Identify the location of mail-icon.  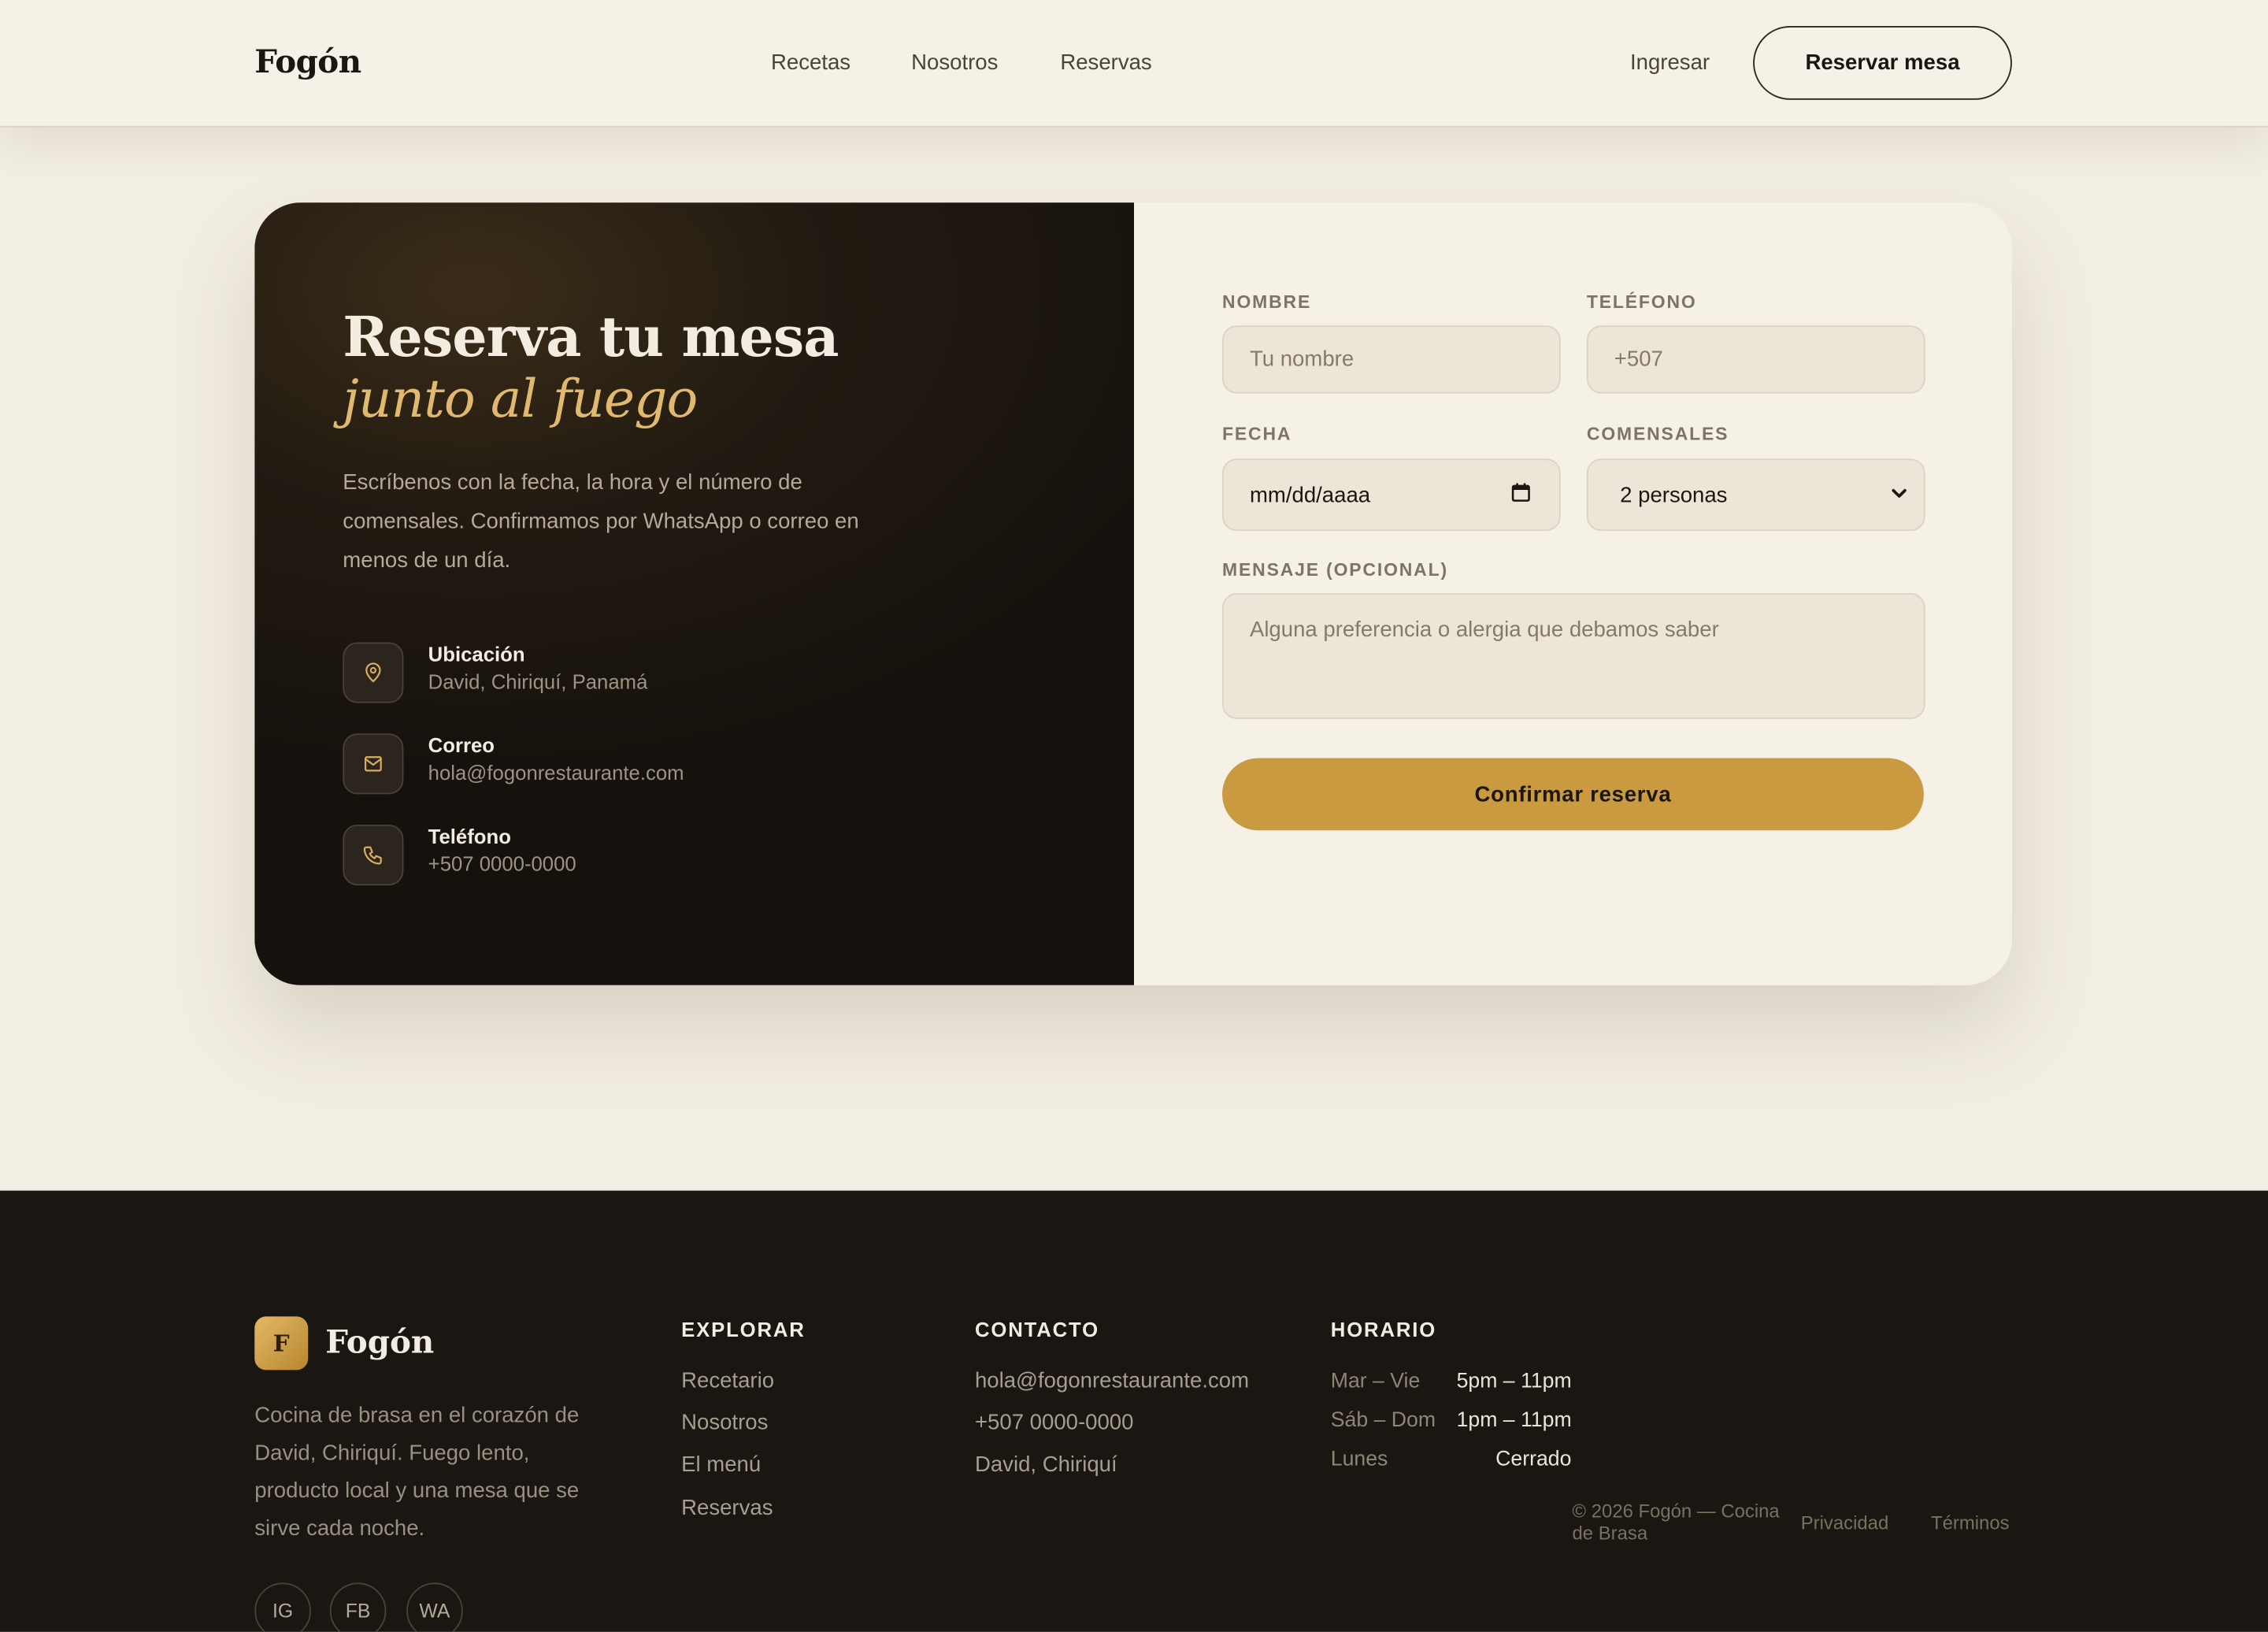
(373, 764).